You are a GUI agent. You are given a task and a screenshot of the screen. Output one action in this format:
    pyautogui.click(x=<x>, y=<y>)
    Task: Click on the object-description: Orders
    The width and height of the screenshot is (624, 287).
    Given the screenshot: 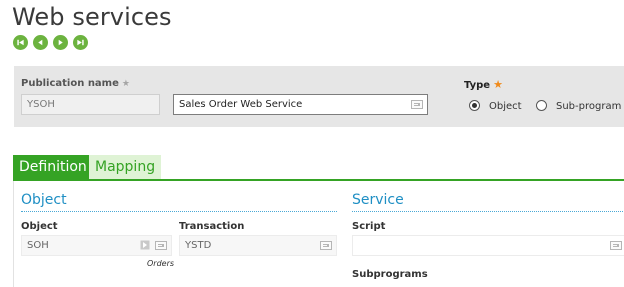 What is the action you would take?
    pyautogui.click(x=161, y=263)
    